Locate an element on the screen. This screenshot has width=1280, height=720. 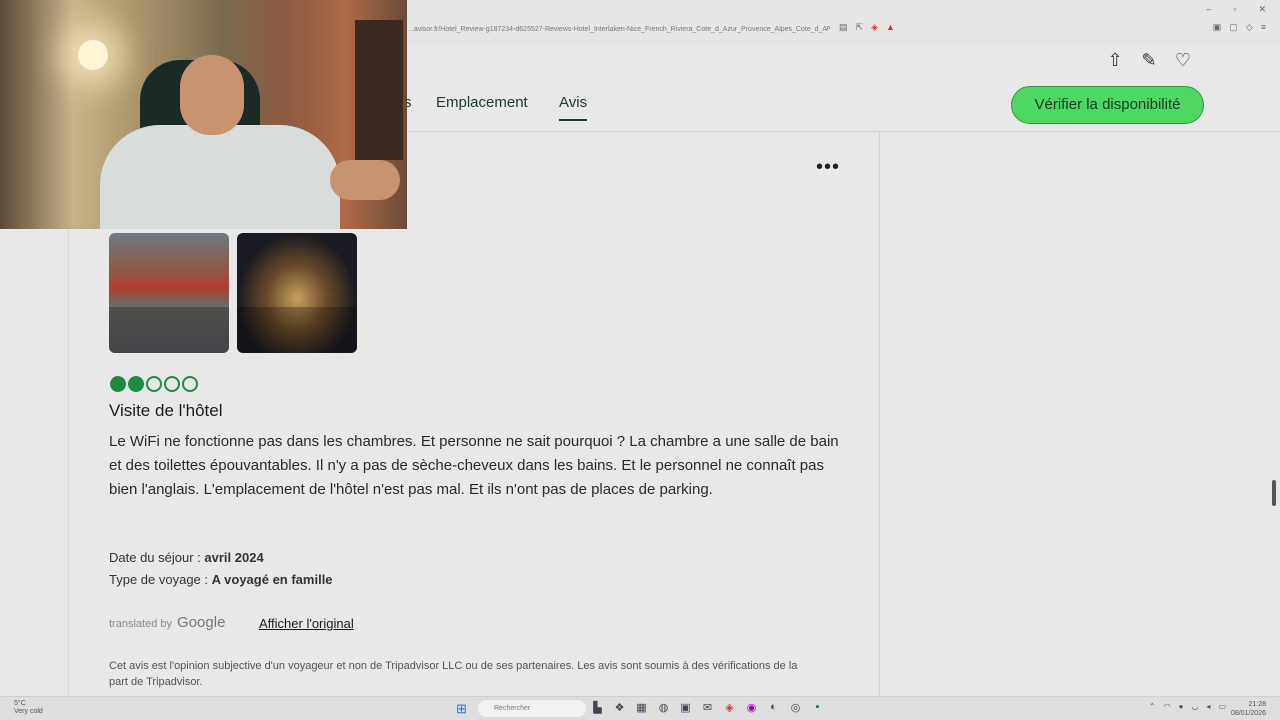
close-icon: ✕ is located at coordinates (1262, 9).